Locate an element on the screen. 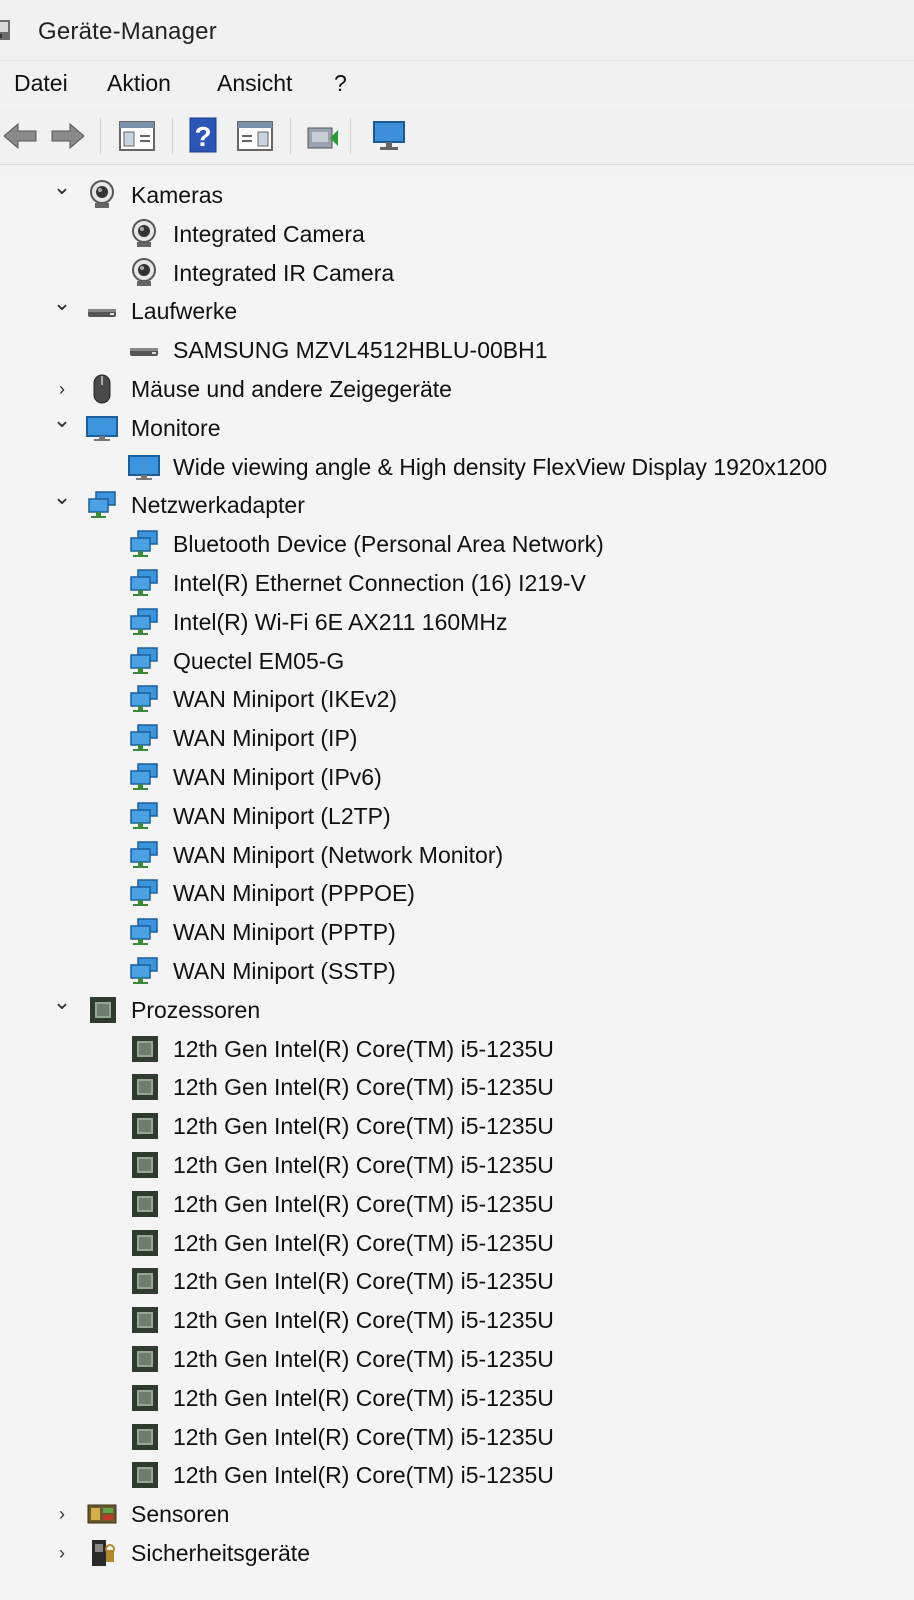  tree-item-label: Kameras is located at coordinates (177, 195).